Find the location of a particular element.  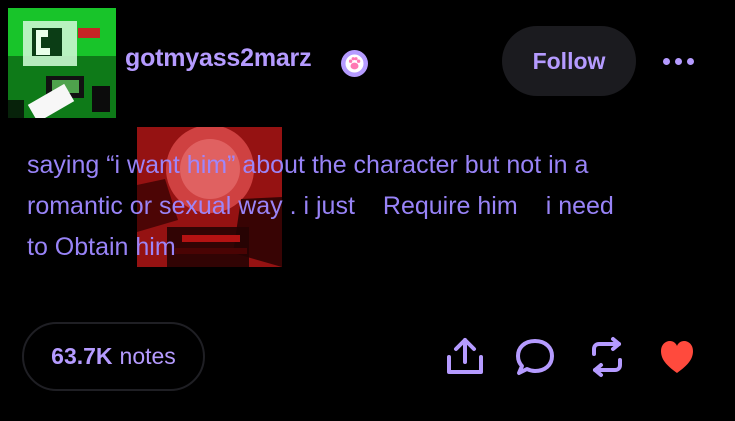

post-text-segment: romantic or sexual way . i just is located at coordinates (191, 206).